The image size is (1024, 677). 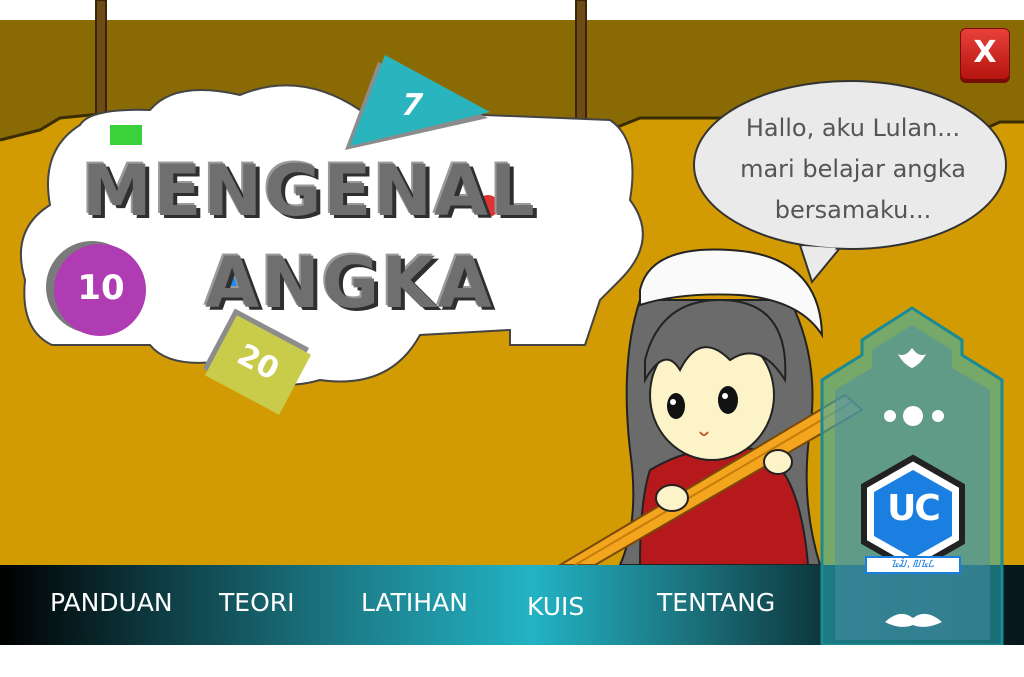 What do you see at coordinates (512, 661) in the screenshot?
I see `bottom-margin` at bounding box center [512, 661].